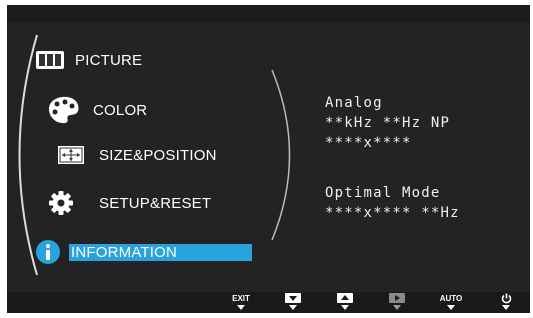 The width and height of the screenshot is (533, 318). Describe the element at coordinates (120, 110) in the screenshot. I see `menu-item-label: COLOR` at that location.